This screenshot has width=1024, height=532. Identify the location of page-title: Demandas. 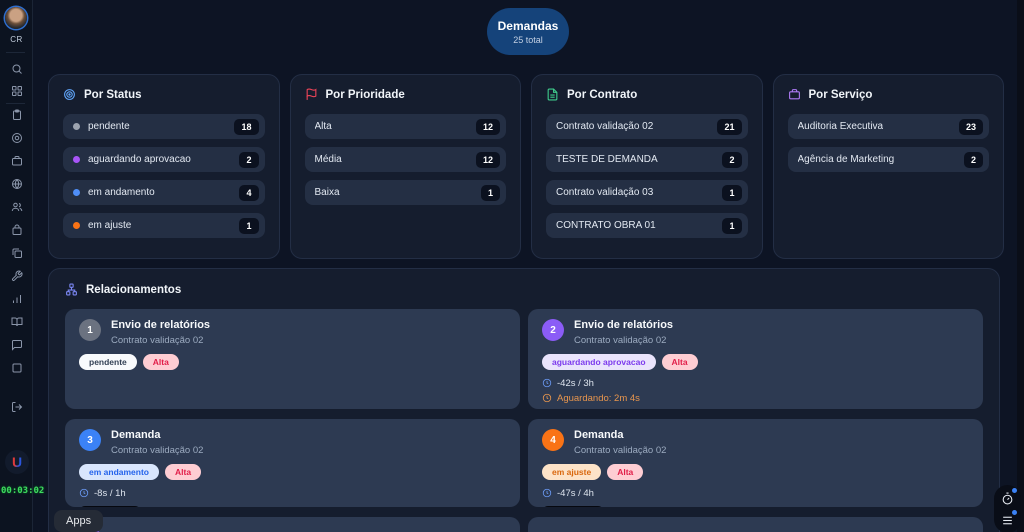
(528, 25).